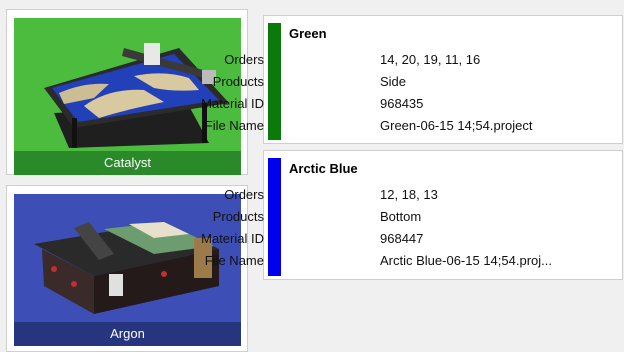 The image size is (624, 352). Describe the element at coordinates (323, 168) in the screenshot. I see `job-title: Arctic Blue` at that location.